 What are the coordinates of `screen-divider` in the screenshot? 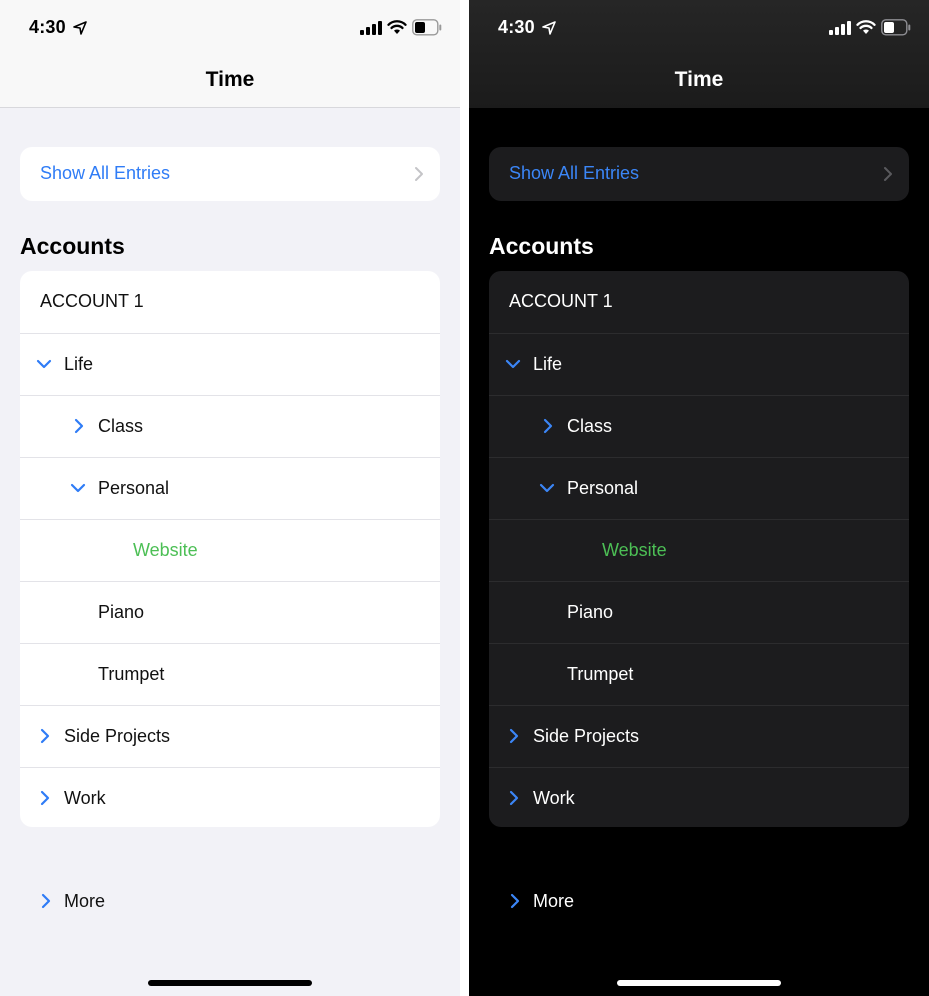 It's located at (464, 498).